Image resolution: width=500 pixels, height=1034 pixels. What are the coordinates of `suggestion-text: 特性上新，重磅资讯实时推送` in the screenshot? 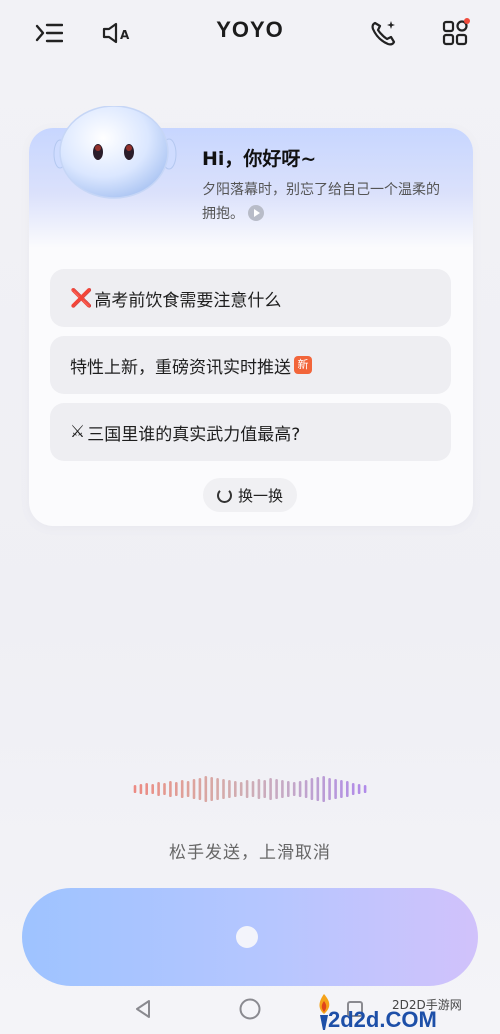 It's located at (180, 367).